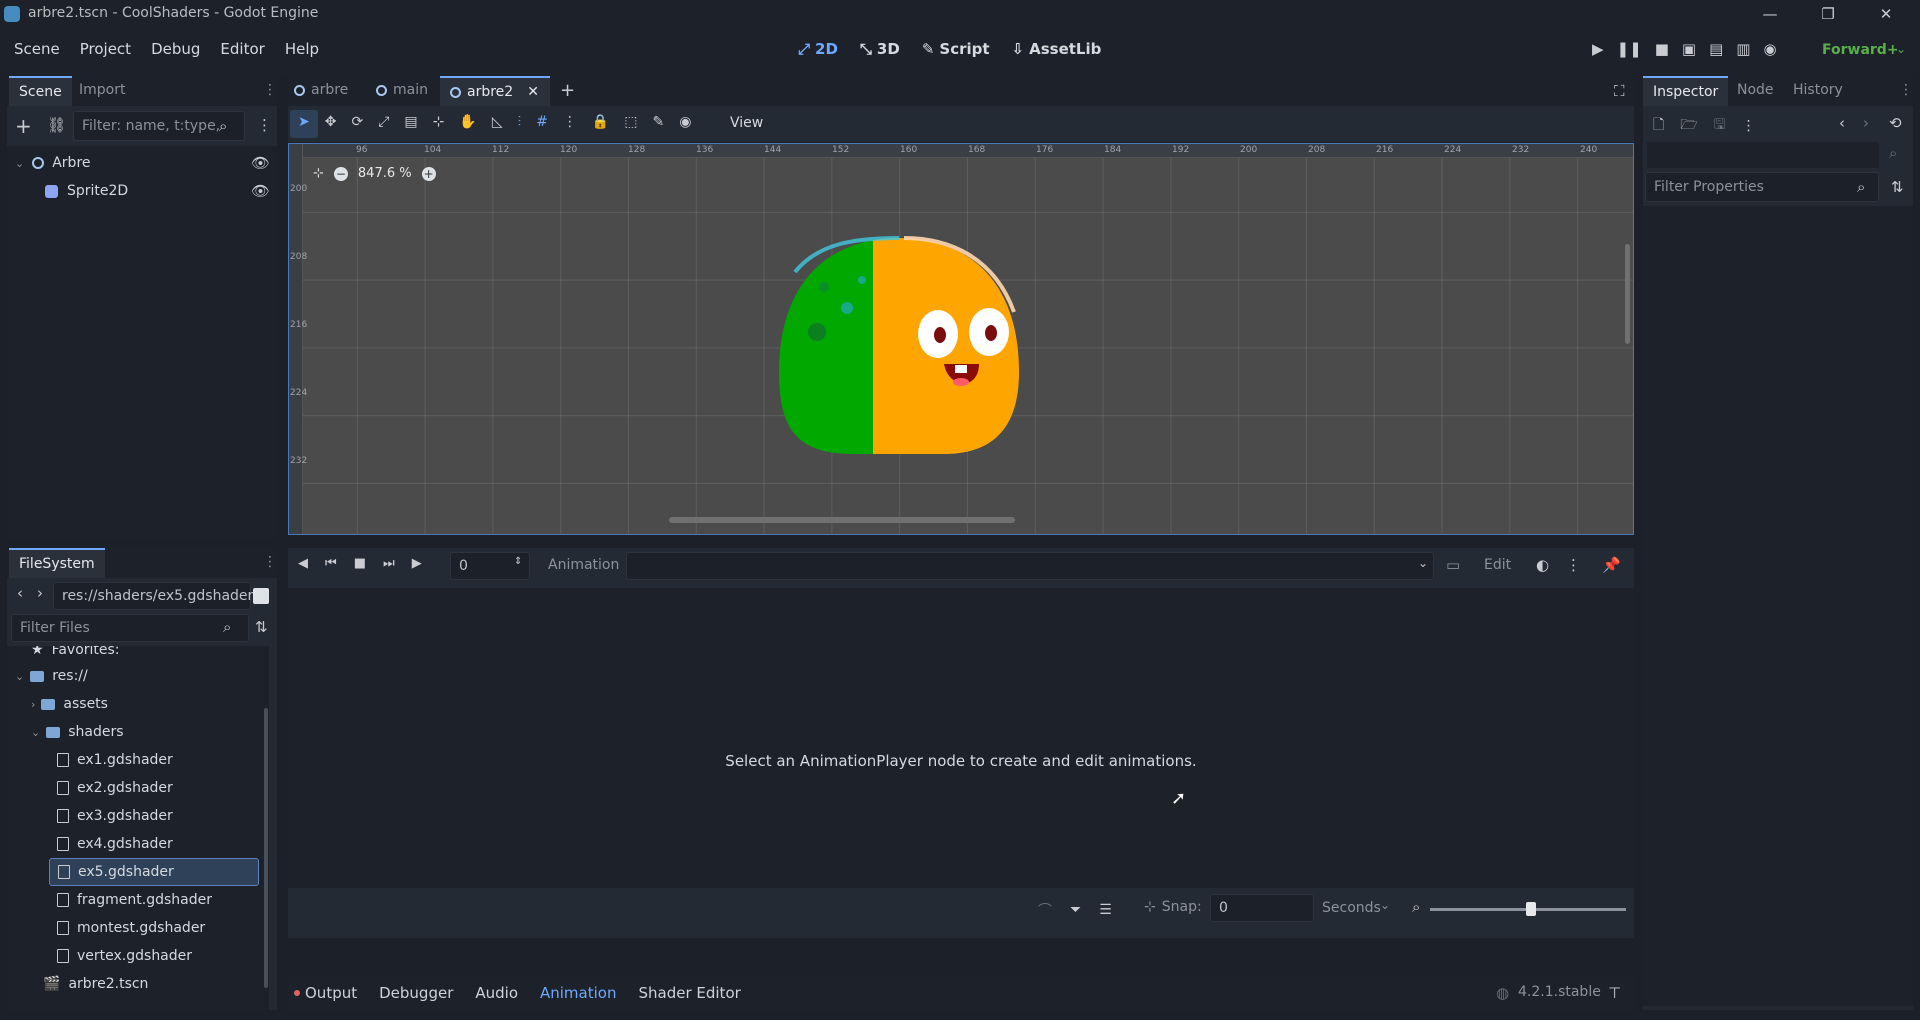 This screenshot has height=1020, width=1920. I want to click on split-view-icon, so click(261, 596).